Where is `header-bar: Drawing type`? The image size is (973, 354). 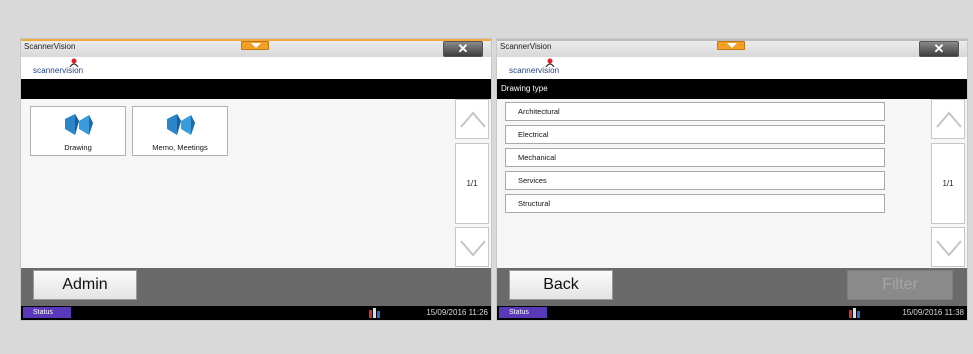
header-bar: Drawing type is located at coordinates (732, 89).